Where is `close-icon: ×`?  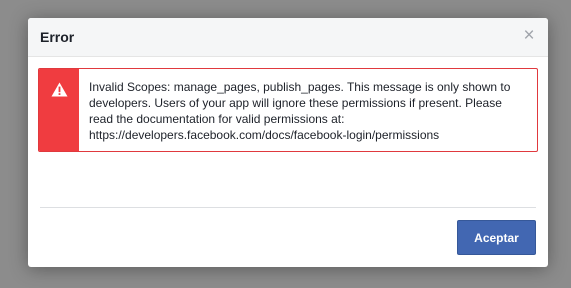 close-icon: × is located at coordinates (529, 35).